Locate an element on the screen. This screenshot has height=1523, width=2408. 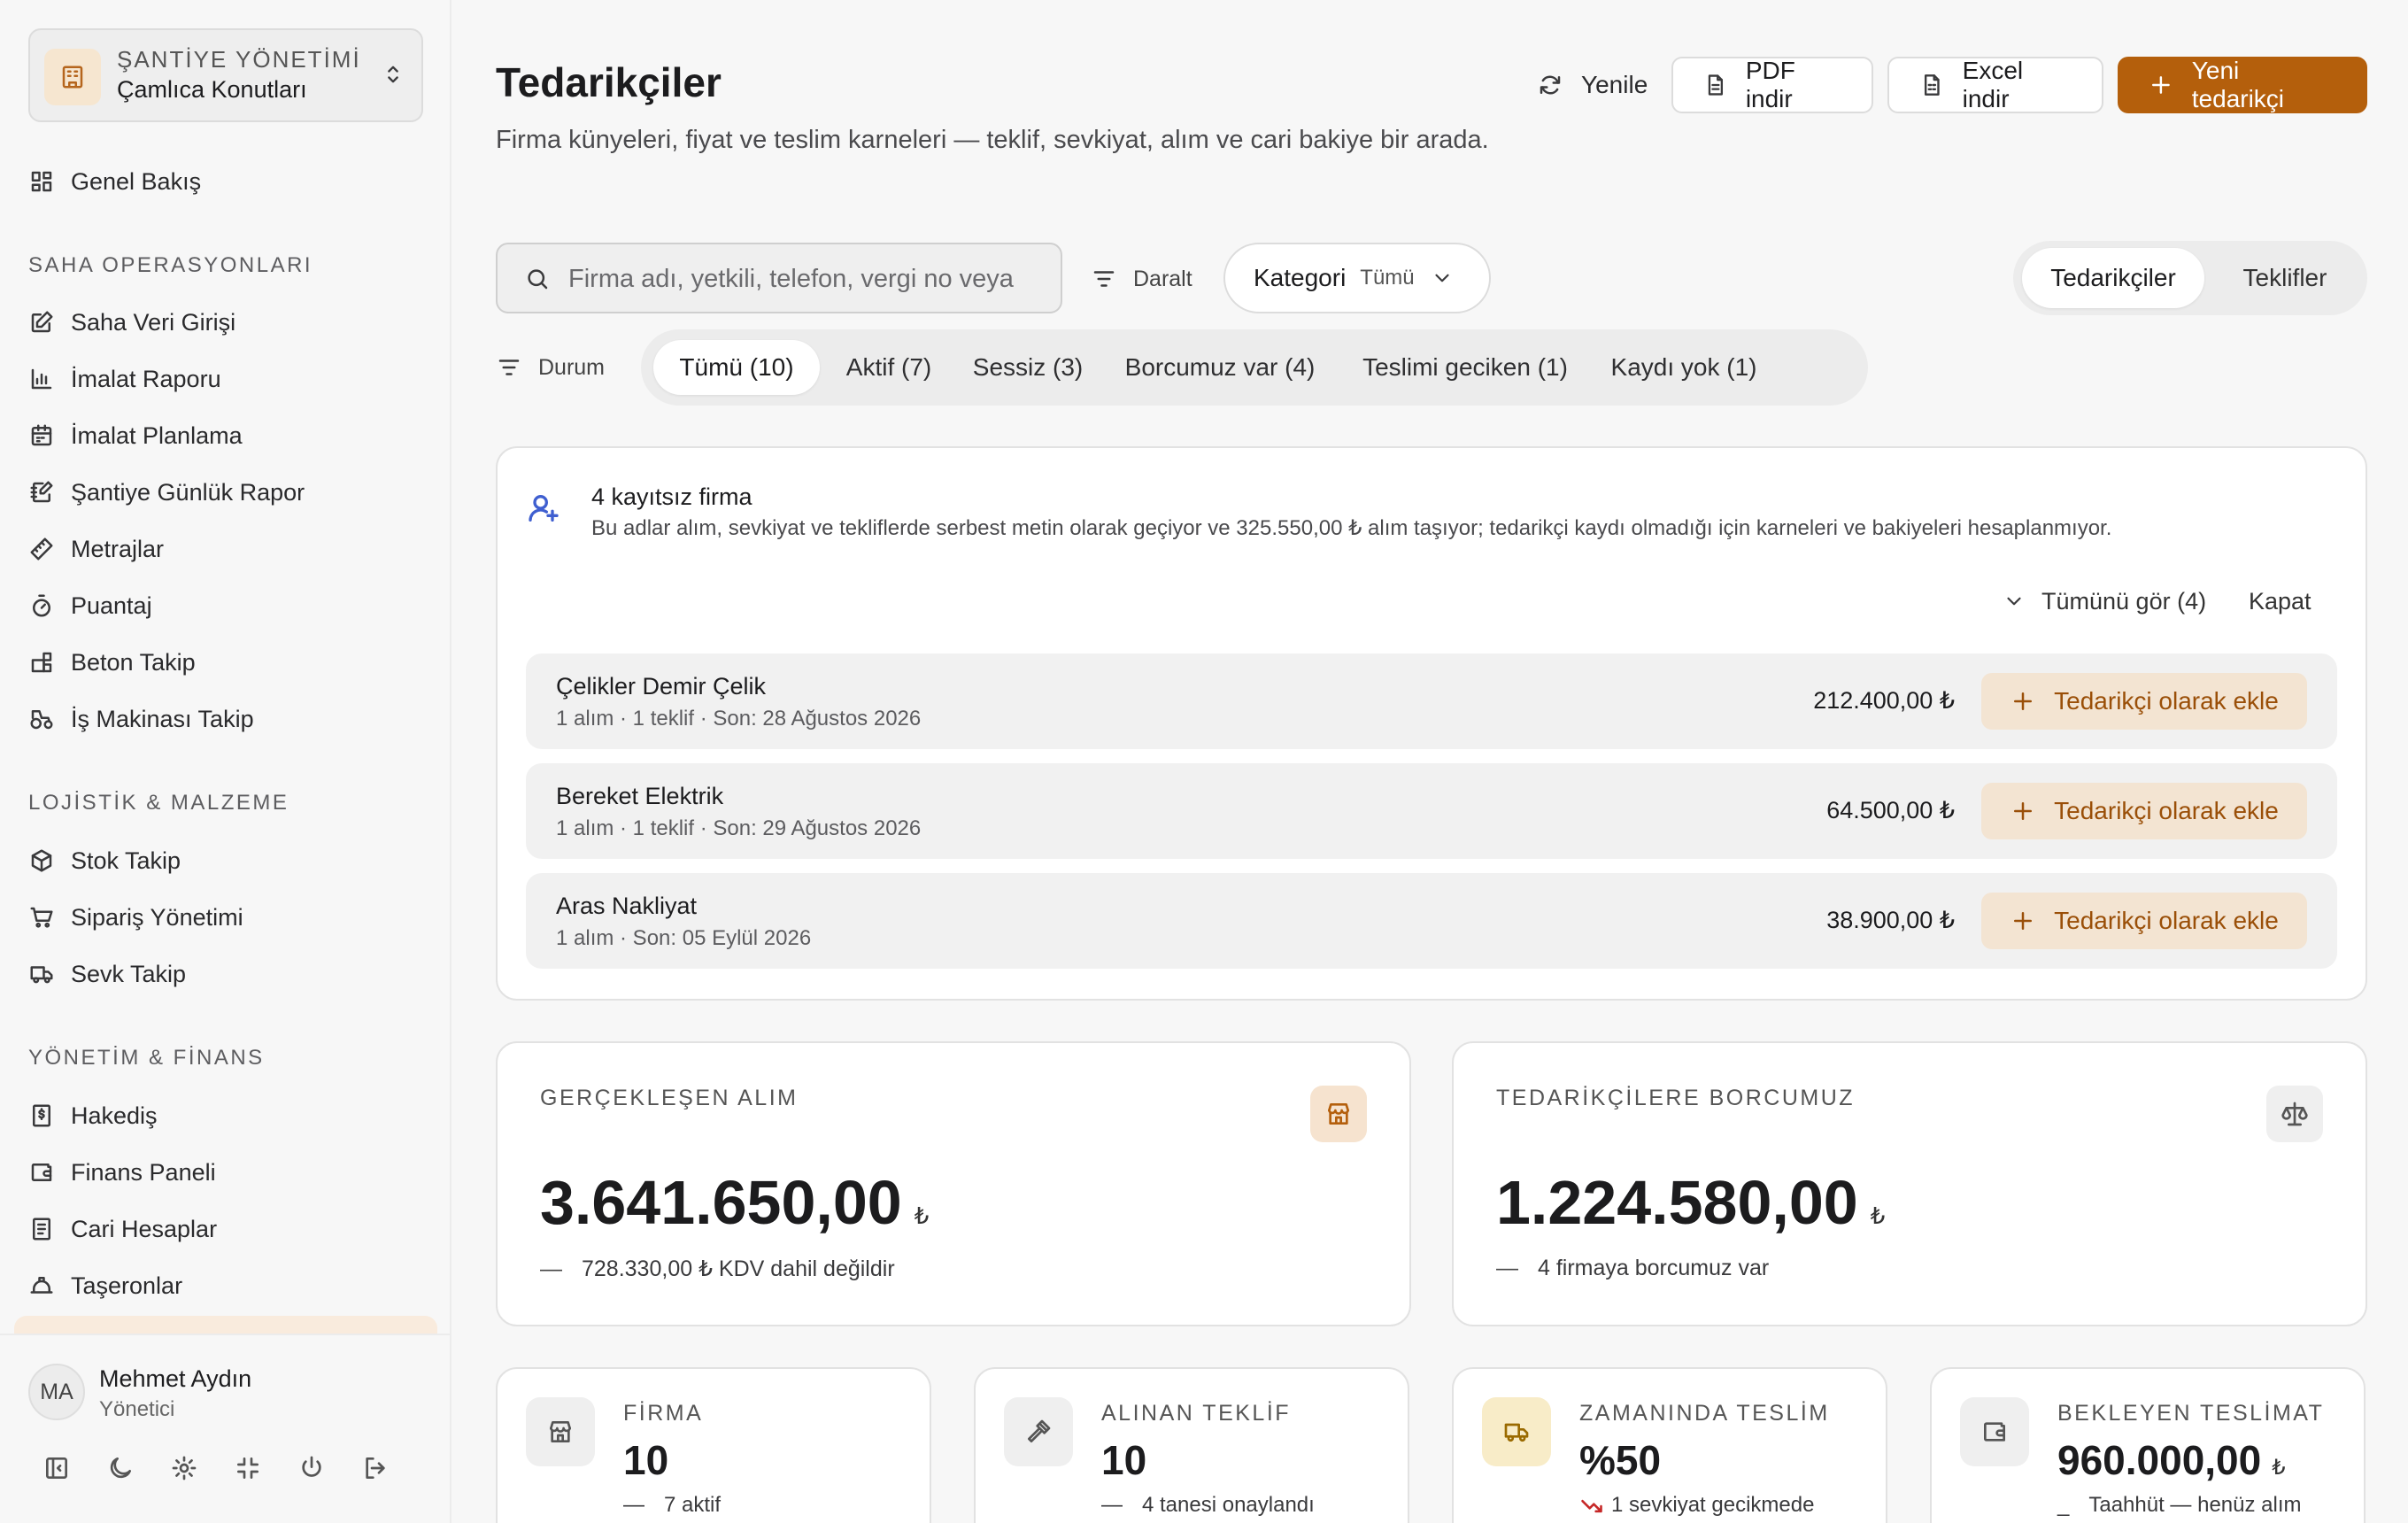
filter-lines-icon is located at coordinates (1104, 279).